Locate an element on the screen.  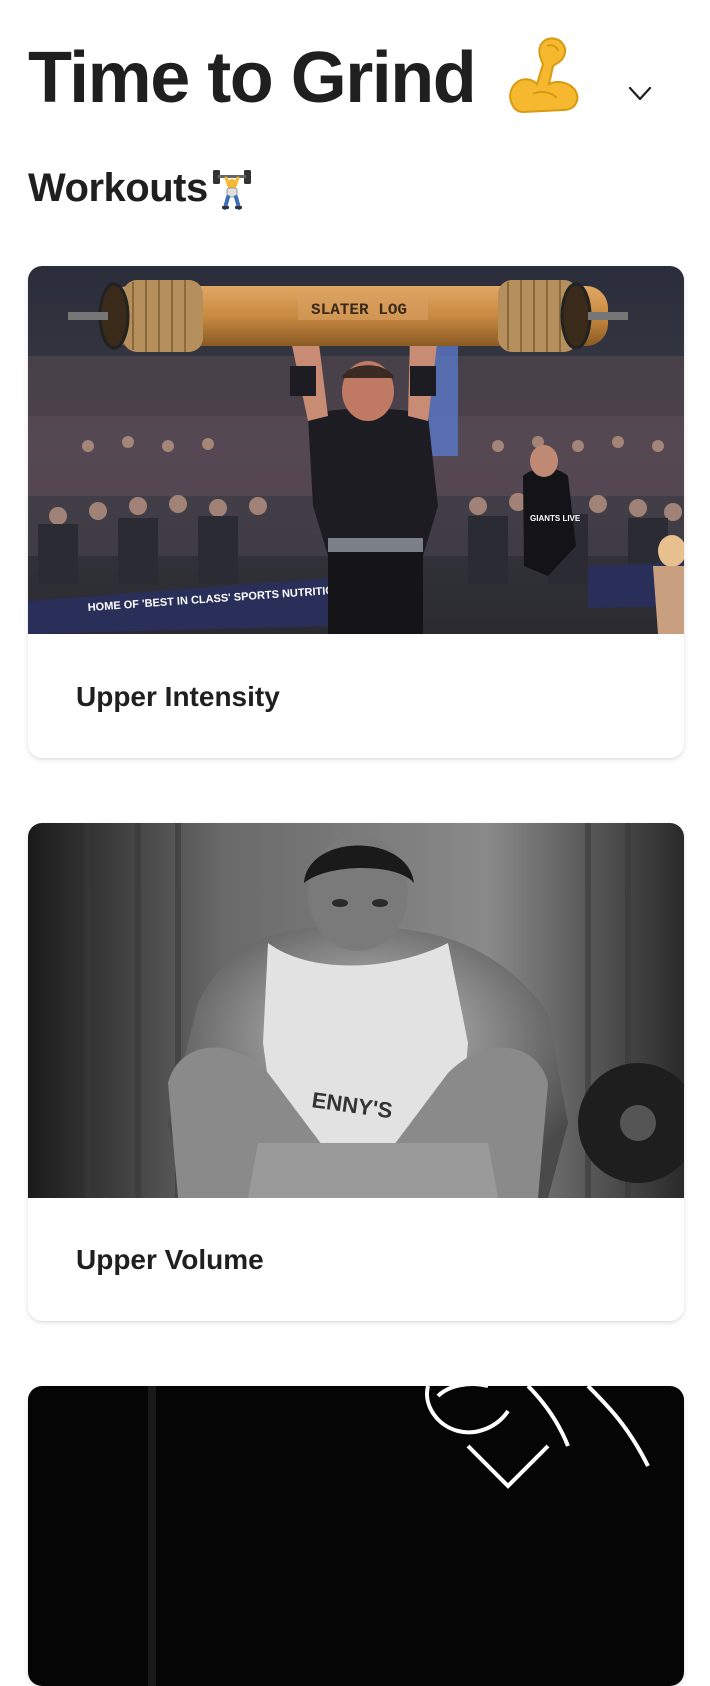
log-text: SLATER LOG is located at coordinates (359, 310).